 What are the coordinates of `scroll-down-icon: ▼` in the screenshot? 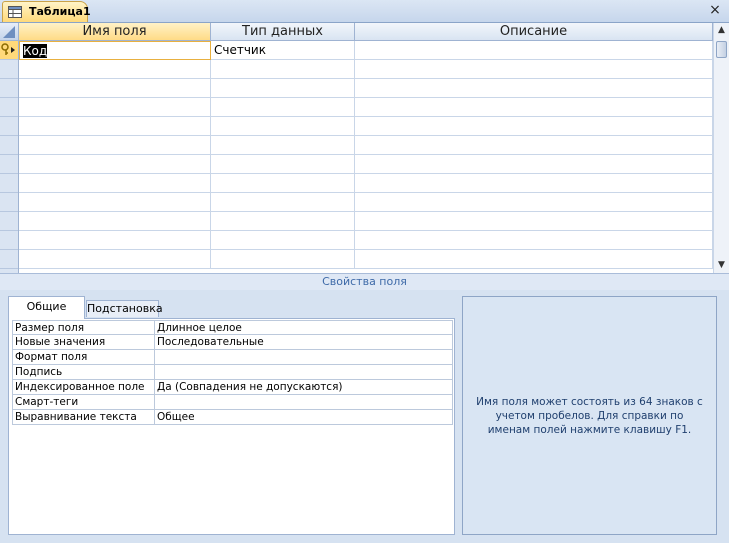 It's located at (721, 265).